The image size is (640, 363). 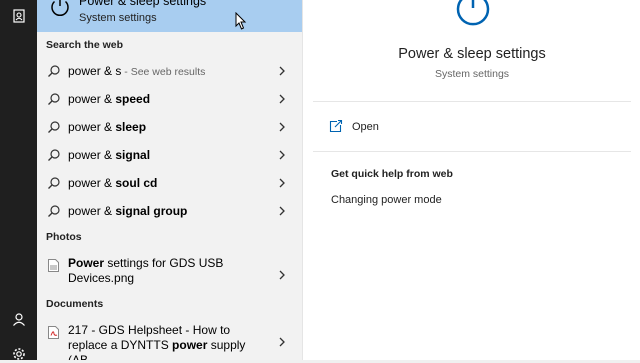 I want to click on open-in-icon, so click(x=336, y=126).